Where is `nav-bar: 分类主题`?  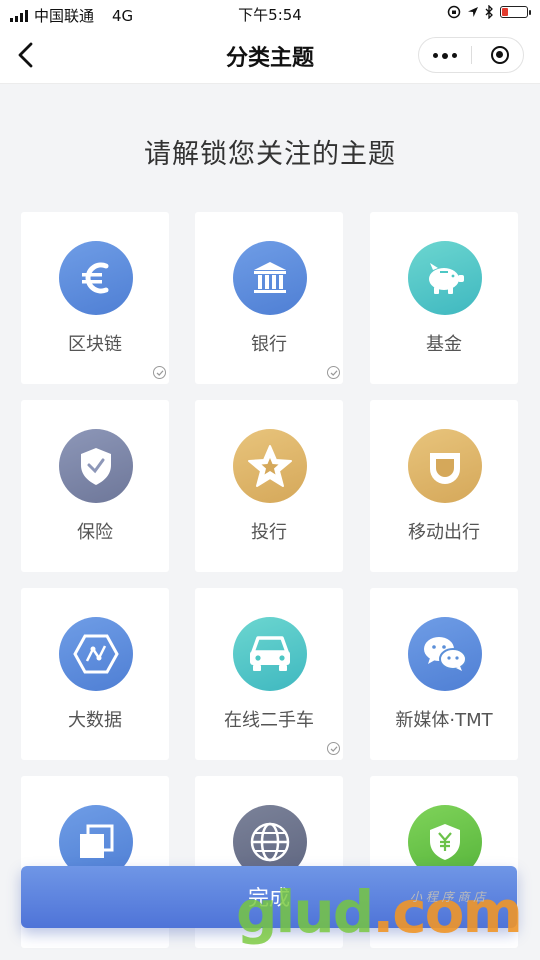
nav-bar: 分类主题 is located at coordinates (270, 56).